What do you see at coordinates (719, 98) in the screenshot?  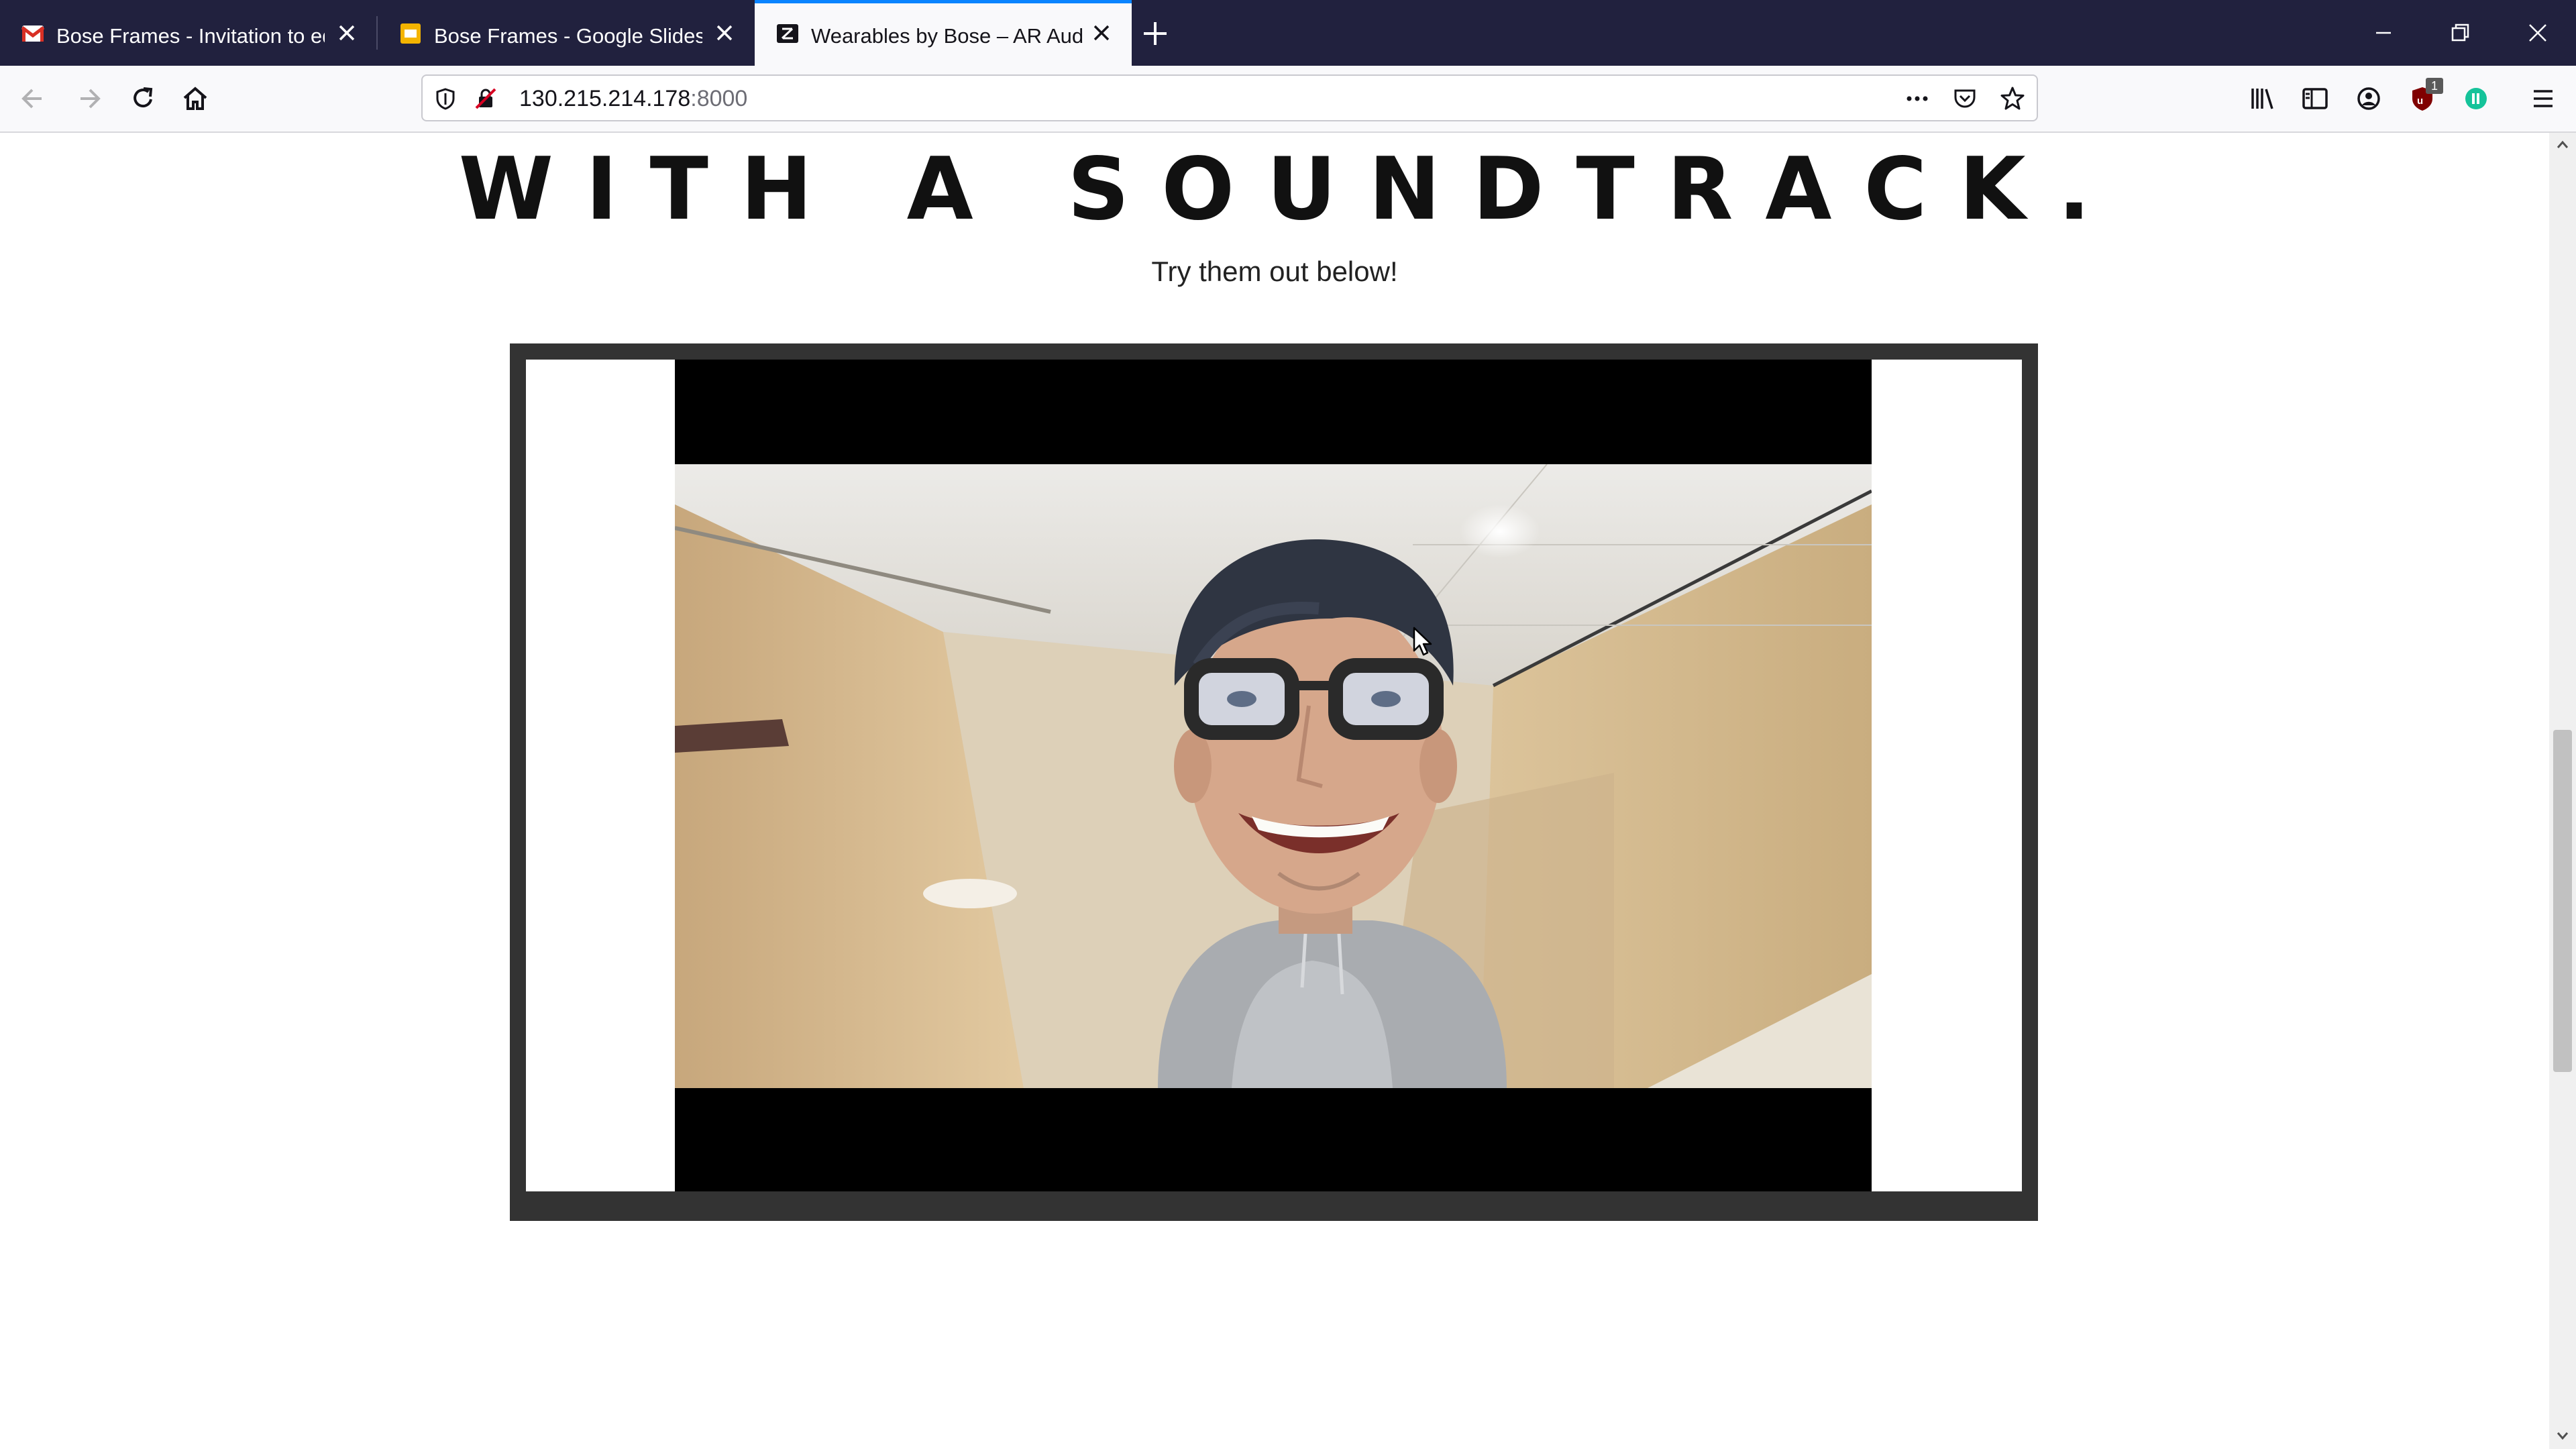 I see `url-port: :8000` at bounding box center [719, 98].